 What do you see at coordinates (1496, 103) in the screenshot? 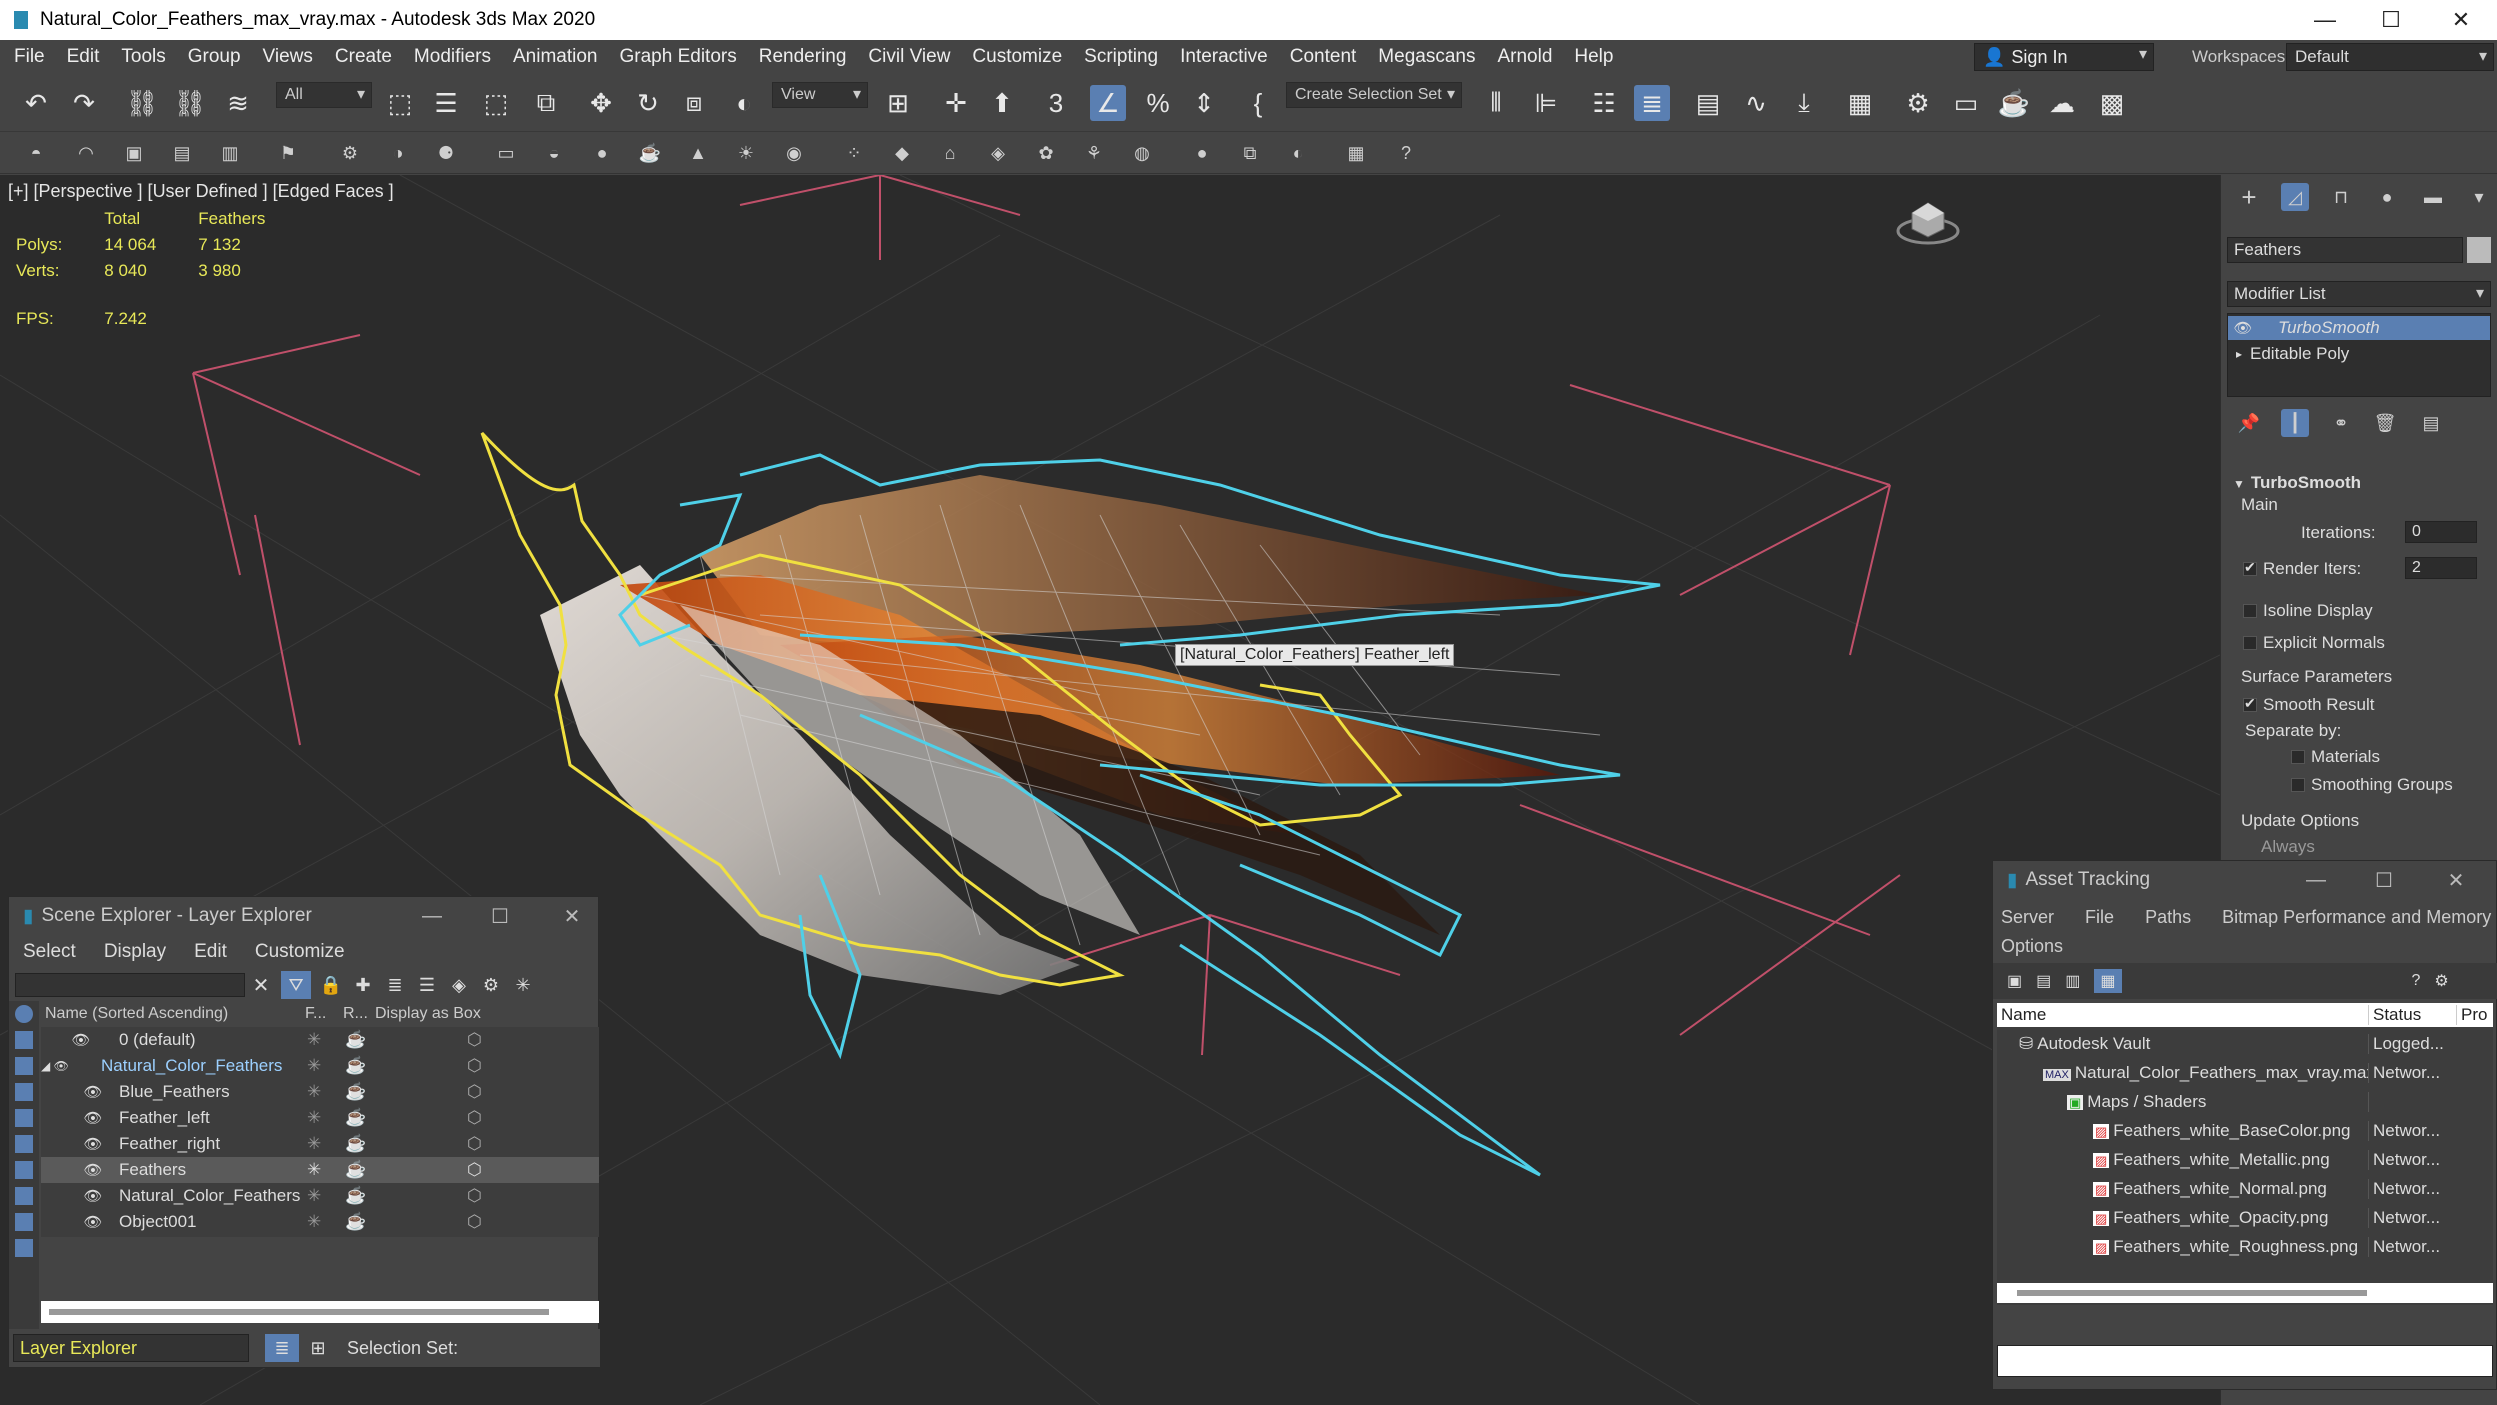
I see `mirror-icon: ⫴` at bounding box center [1496, 103].